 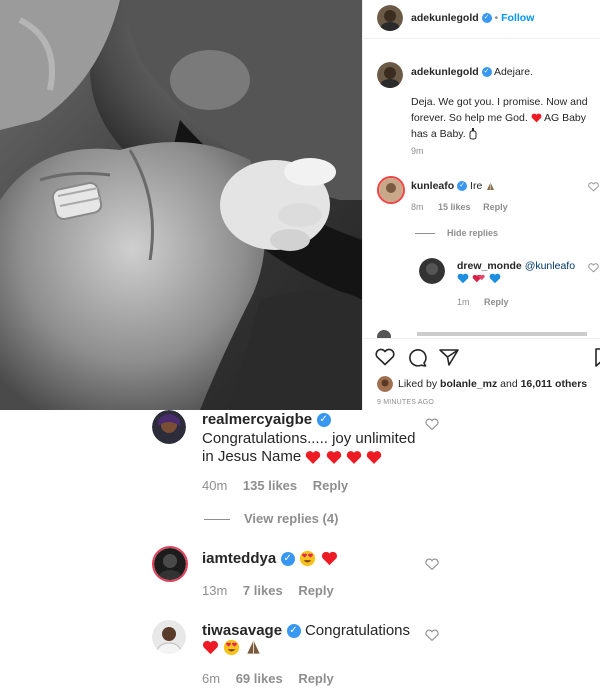 I want to click on caption-username: adekunlegold, so click(x=445, y=72).